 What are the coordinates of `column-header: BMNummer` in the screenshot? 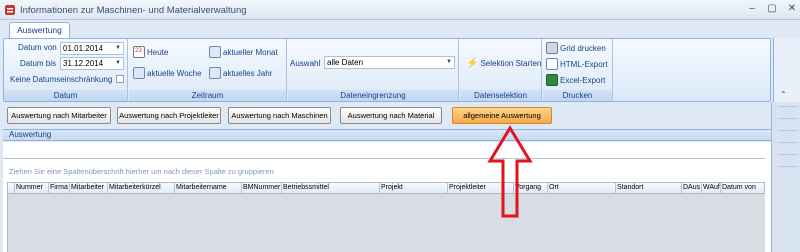 It's located at (262, 188).